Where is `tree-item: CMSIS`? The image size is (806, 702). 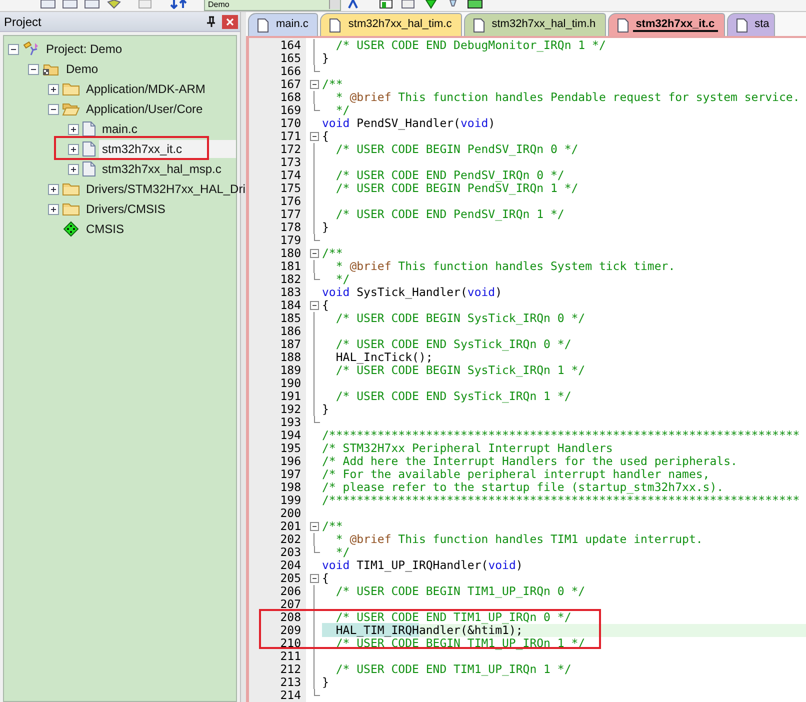 tree-item: CMSIS is located at coordinates (105, 229).